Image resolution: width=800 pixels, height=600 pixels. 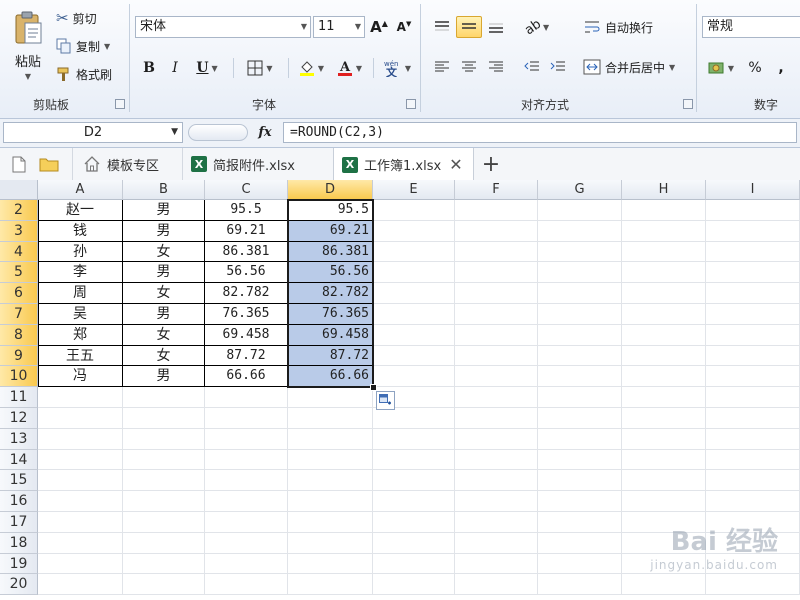 What do you see at coordinates (218, 132) in the screenshot?
I see `formula-bar-resize-handle` at bounding box center [218, 132].